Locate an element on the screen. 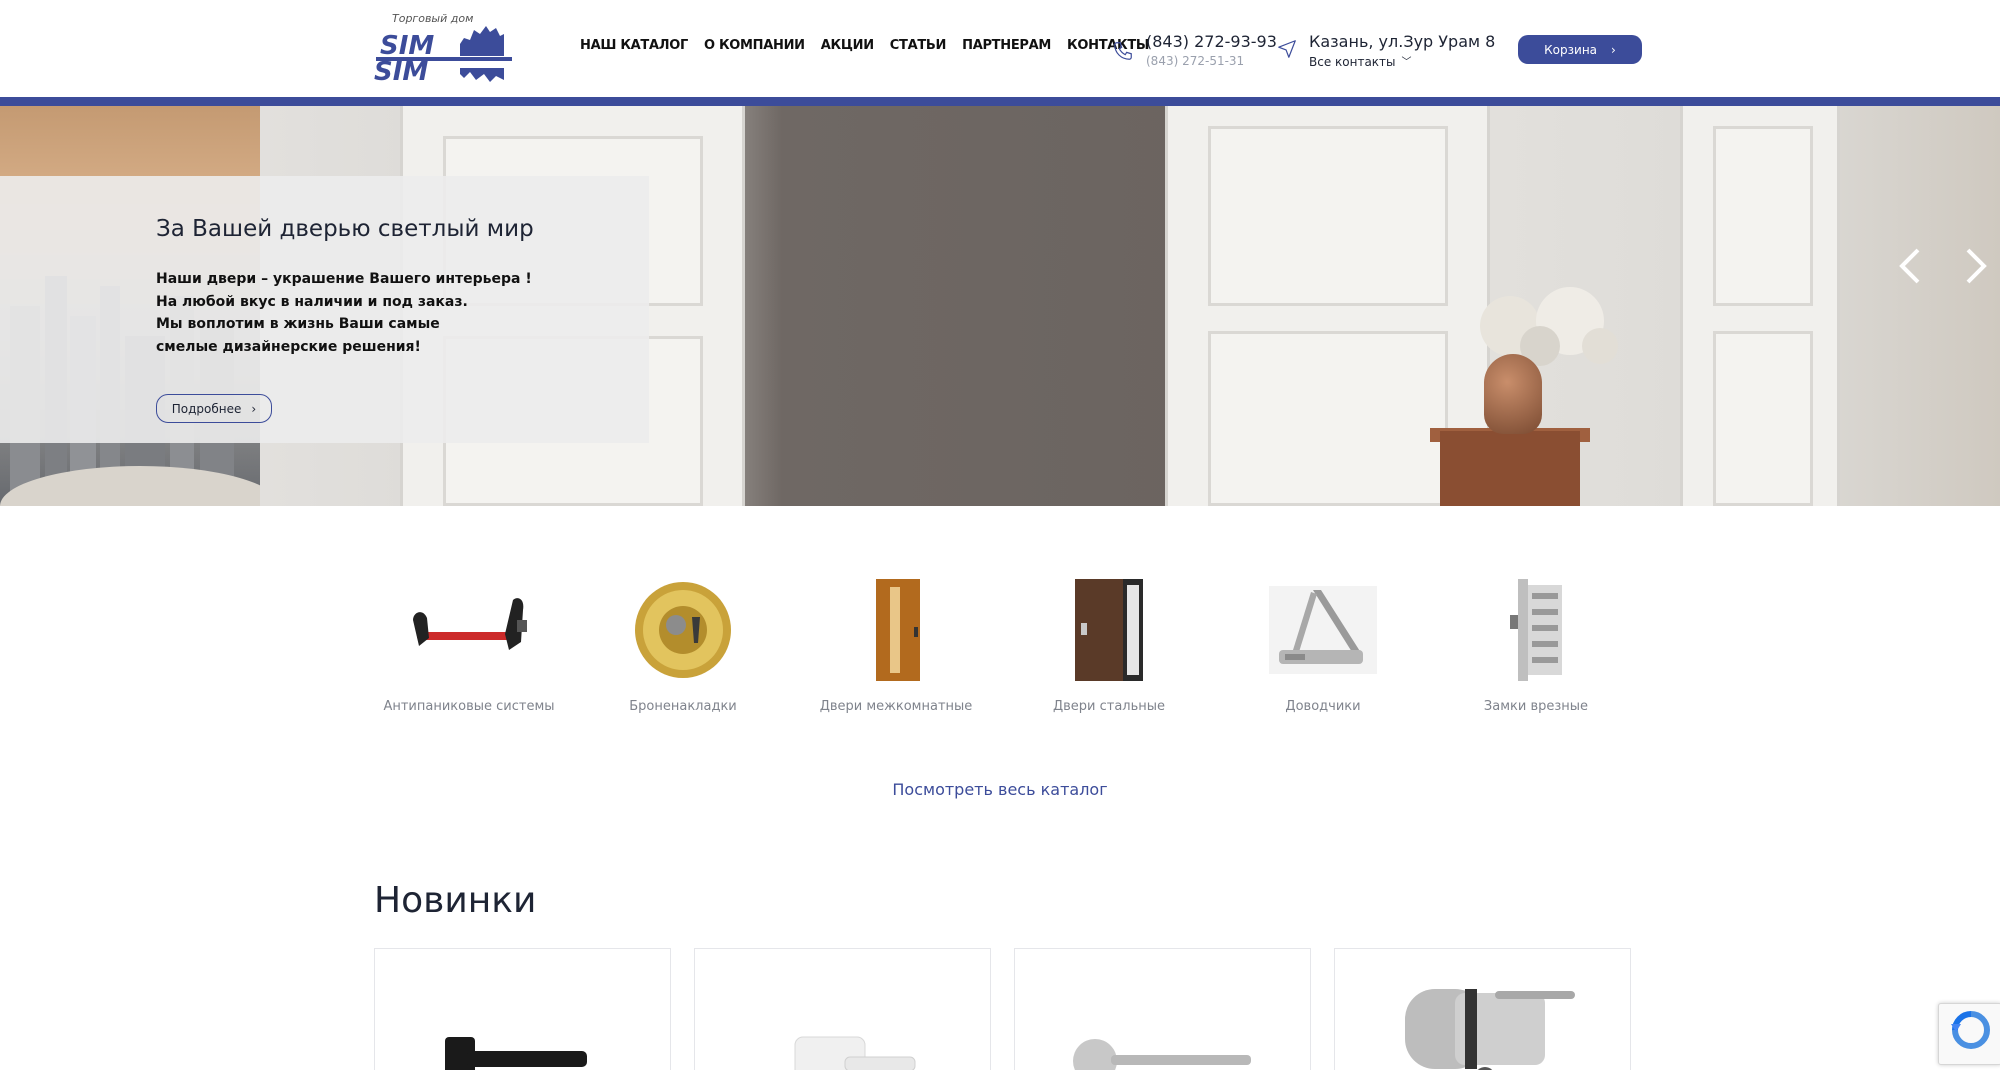  hero-vase is located at coordinates (1513, 394).